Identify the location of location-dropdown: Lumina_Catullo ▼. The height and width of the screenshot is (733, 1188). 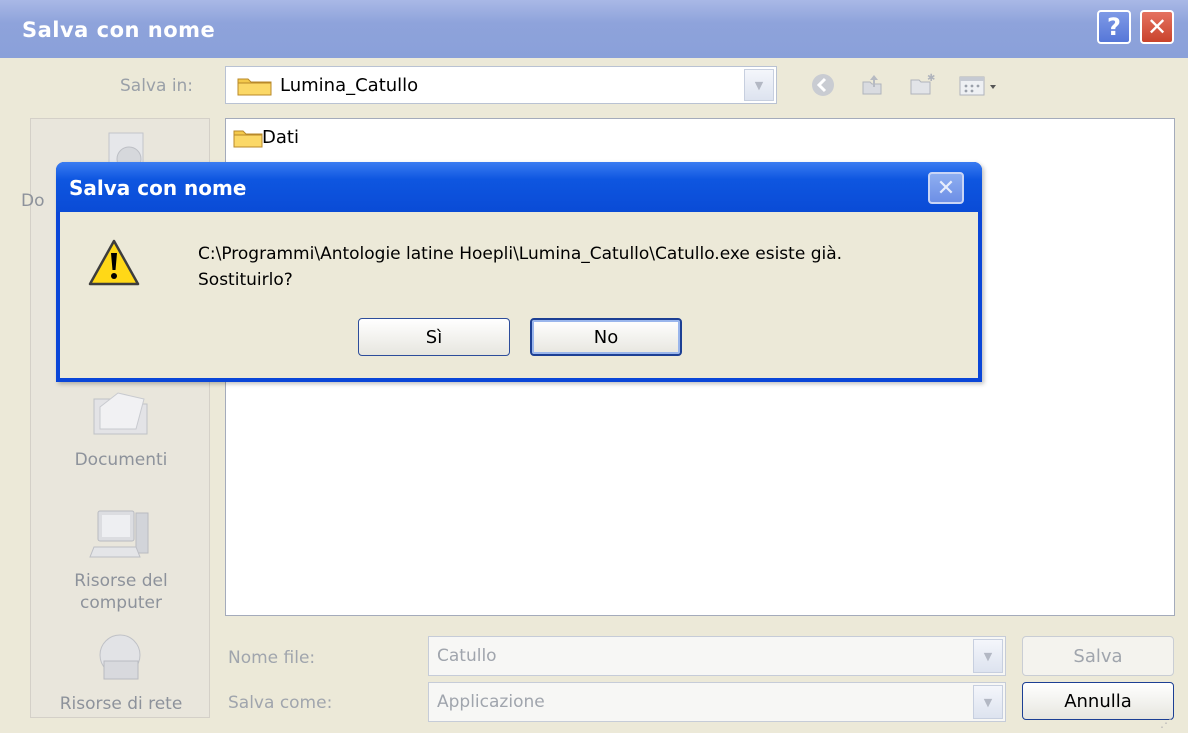
(501, 85).